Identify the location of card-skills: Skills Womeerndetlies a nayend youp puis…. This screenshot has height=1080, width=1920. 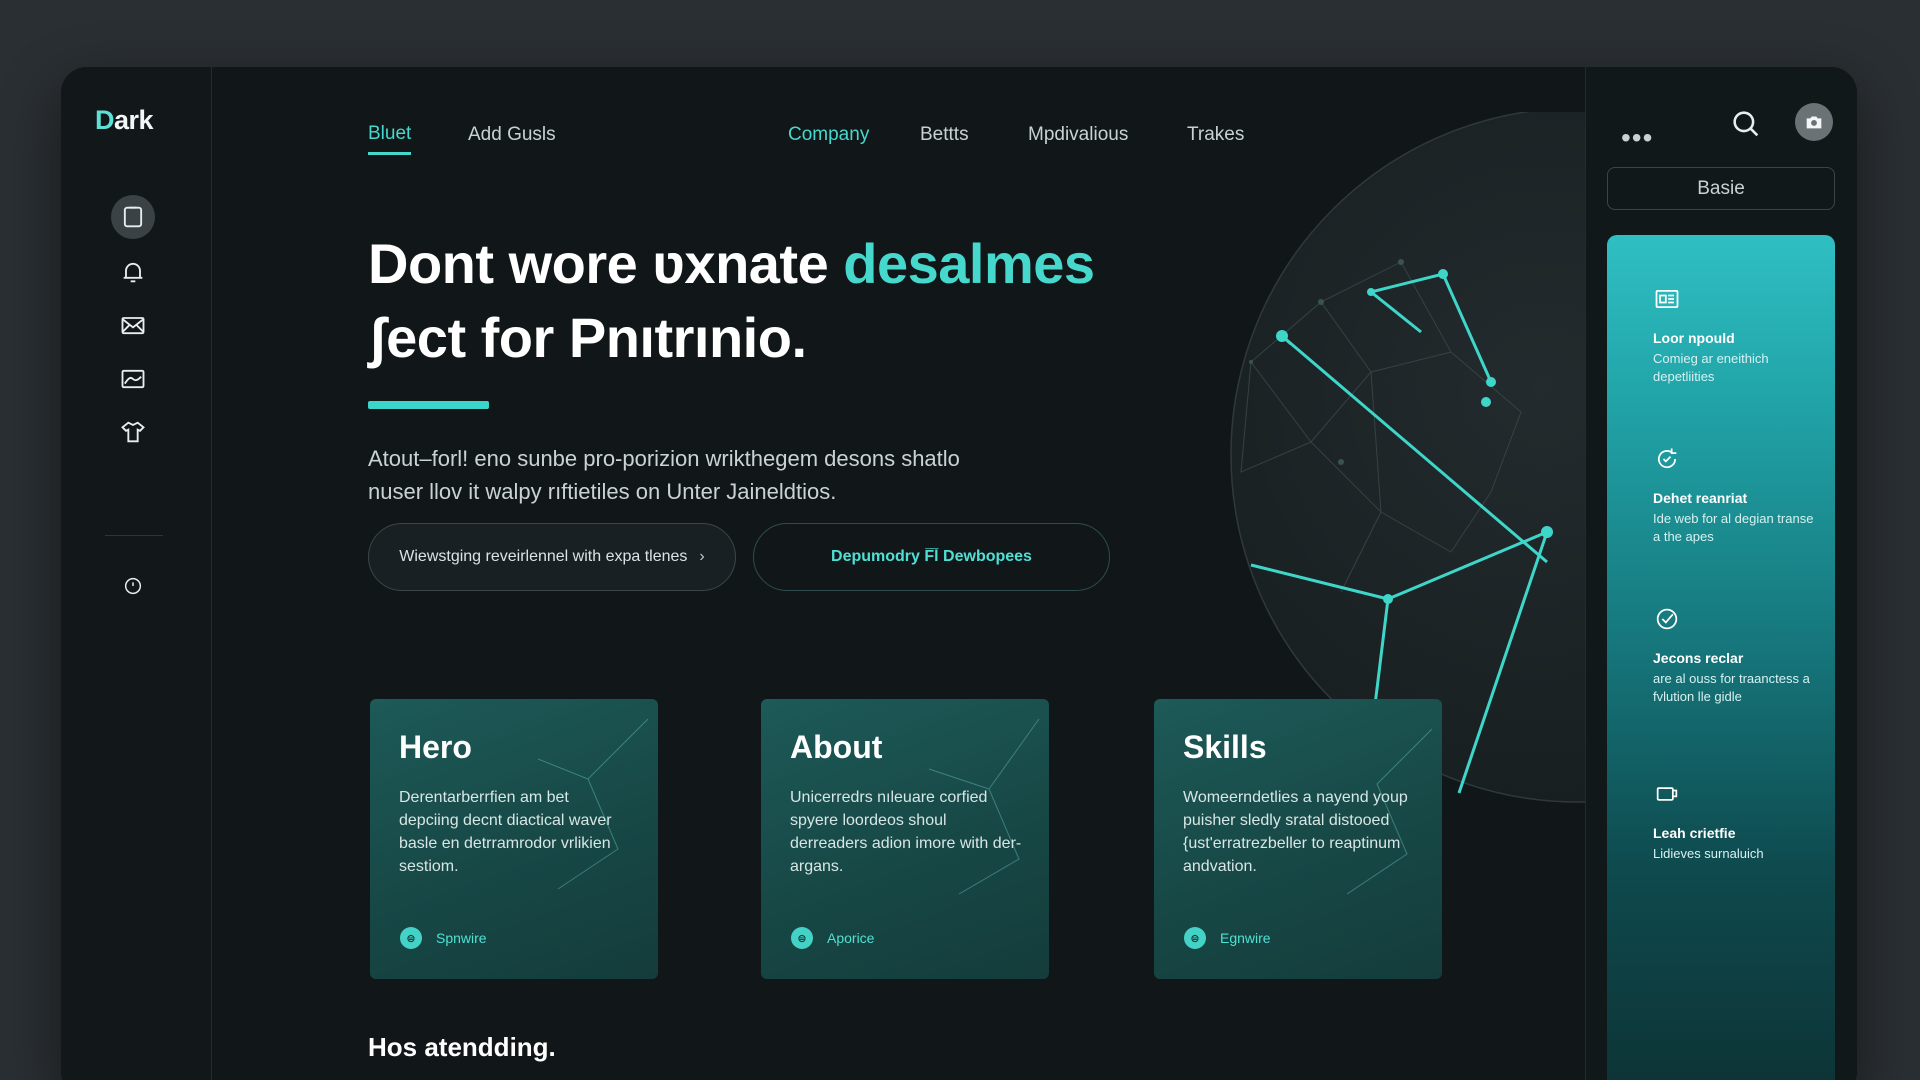
(1298, 839).